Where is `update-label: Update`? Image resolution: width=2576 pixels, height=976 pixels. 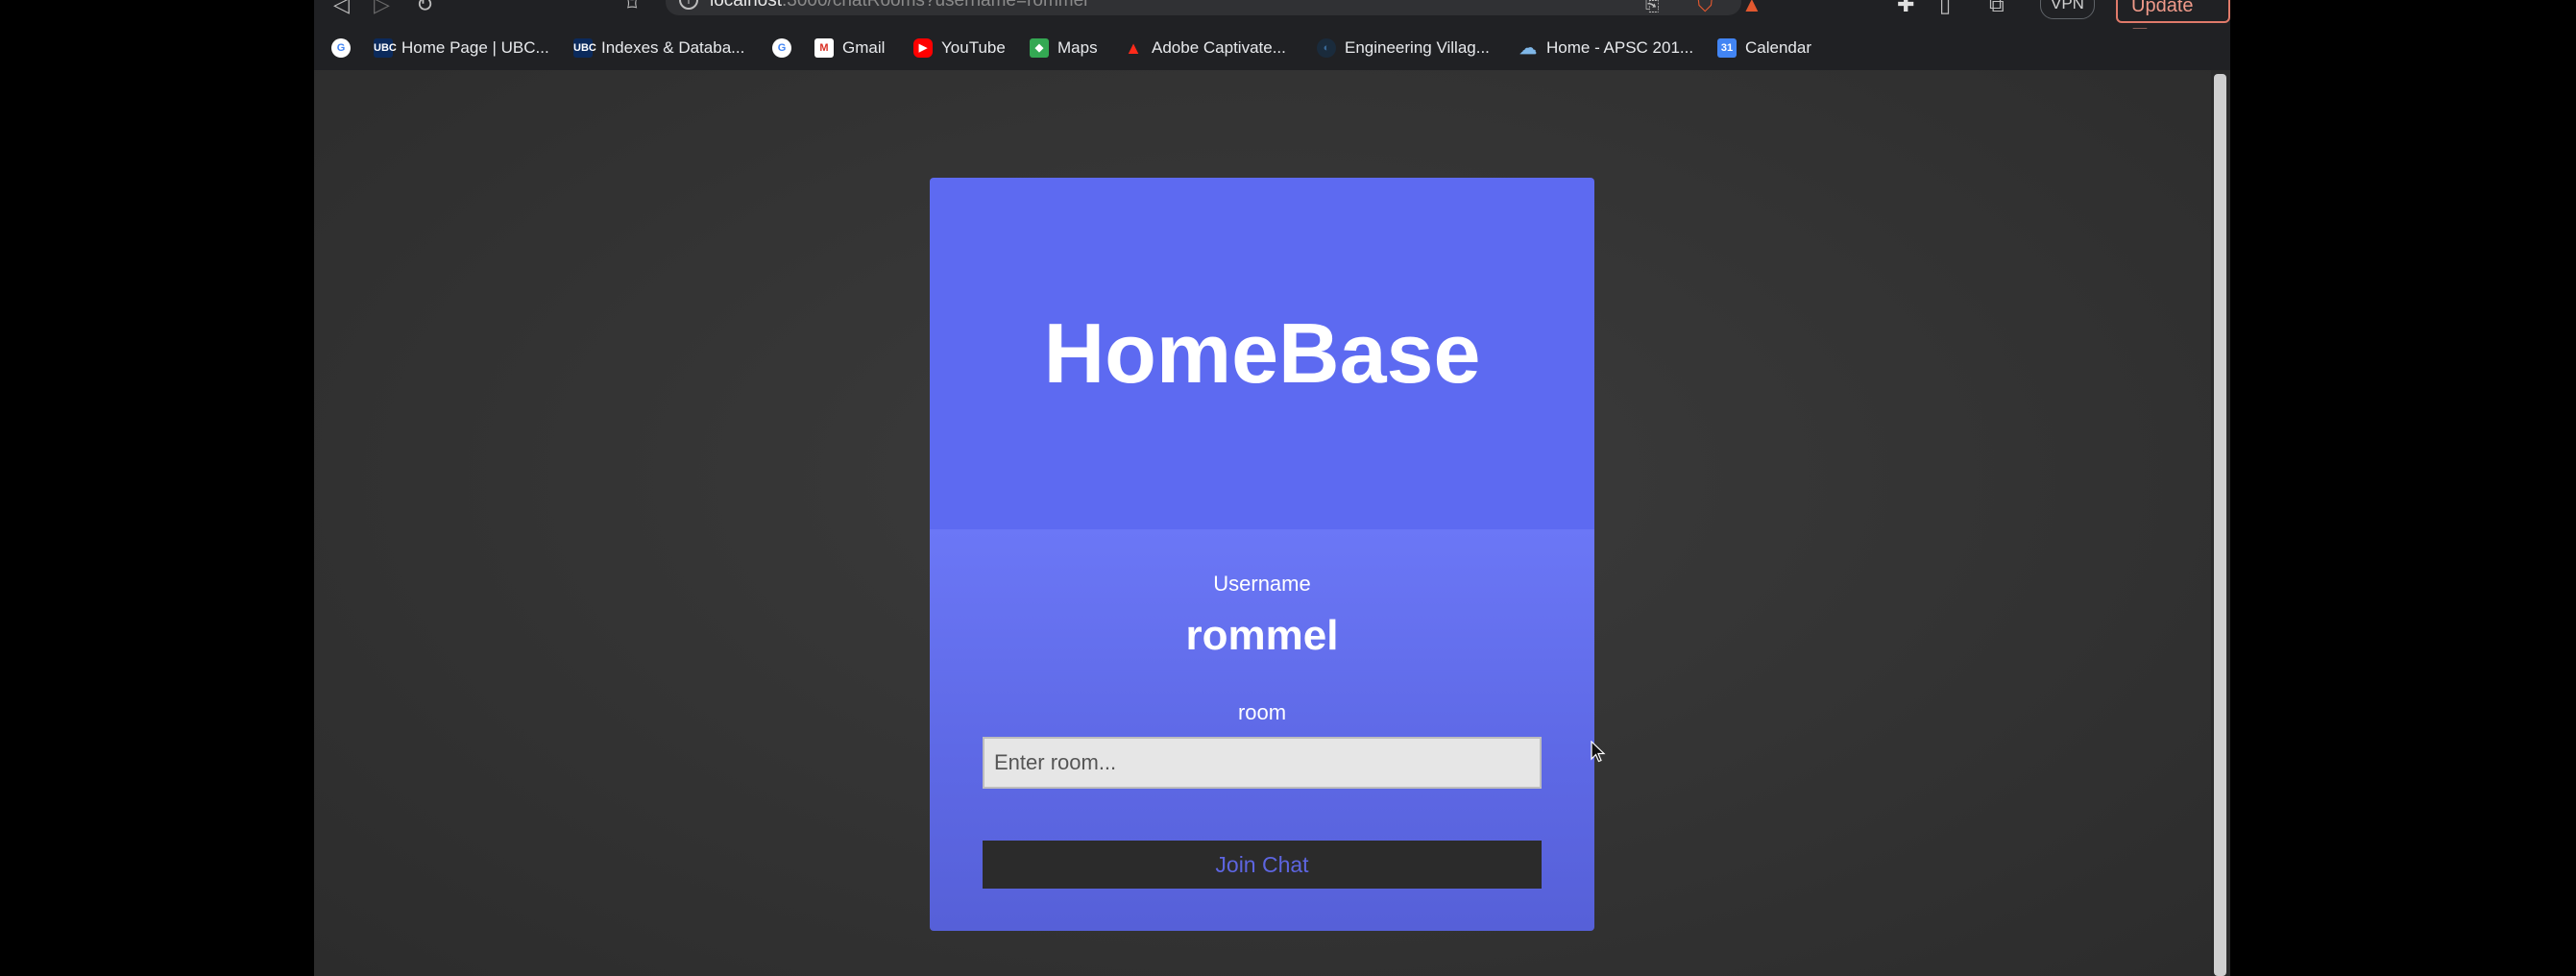
update-label: Update is located at coordinates (2162, 8).